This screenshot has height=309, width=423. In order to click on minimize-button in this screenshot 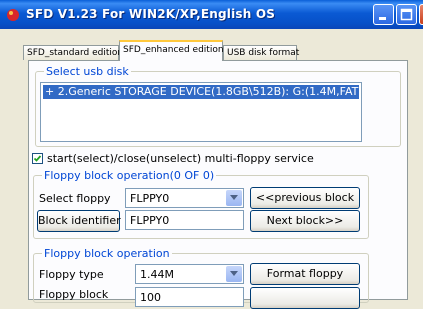, I will do `click(383, 14)`.